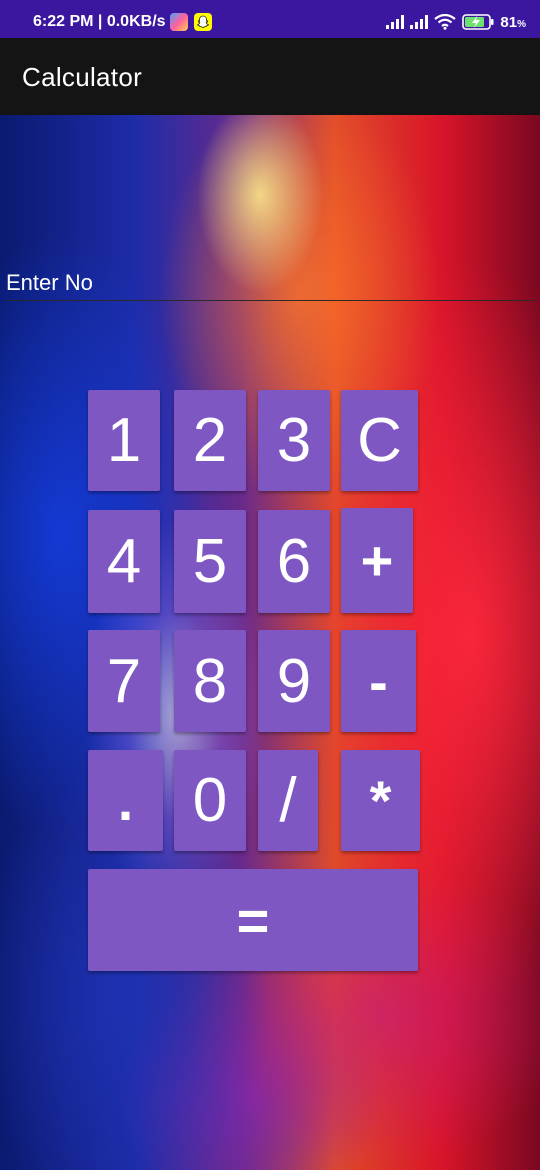 The image size is (540, 1170). Describe the element at coordinates (379, 440) in the screenshot. I see `clear-button: C` at that location.